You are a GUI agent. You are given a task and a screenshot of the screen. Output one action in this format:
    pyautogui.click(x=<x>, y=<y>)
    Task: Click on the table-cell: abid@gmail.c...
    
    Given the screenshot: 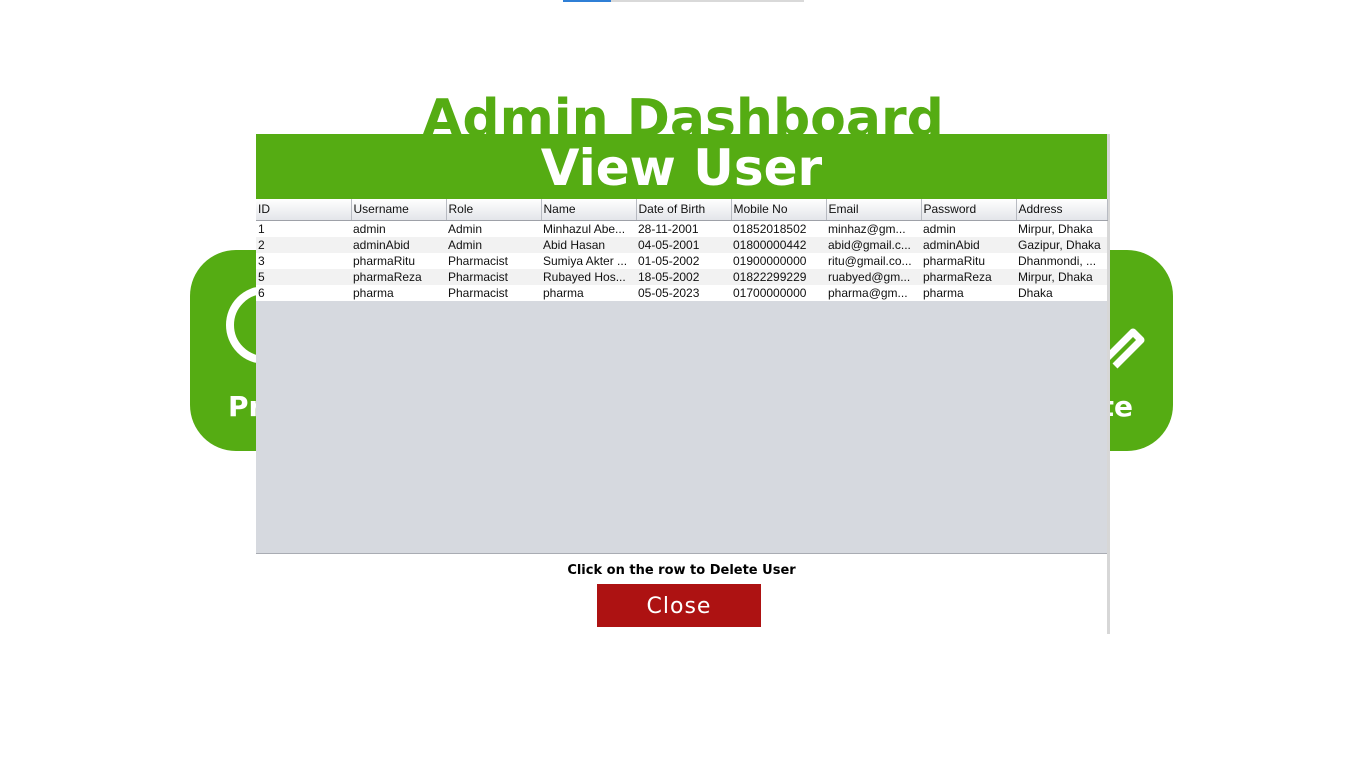 What is the action you would take?
    pyautogui.click(x=873, y=244)
    